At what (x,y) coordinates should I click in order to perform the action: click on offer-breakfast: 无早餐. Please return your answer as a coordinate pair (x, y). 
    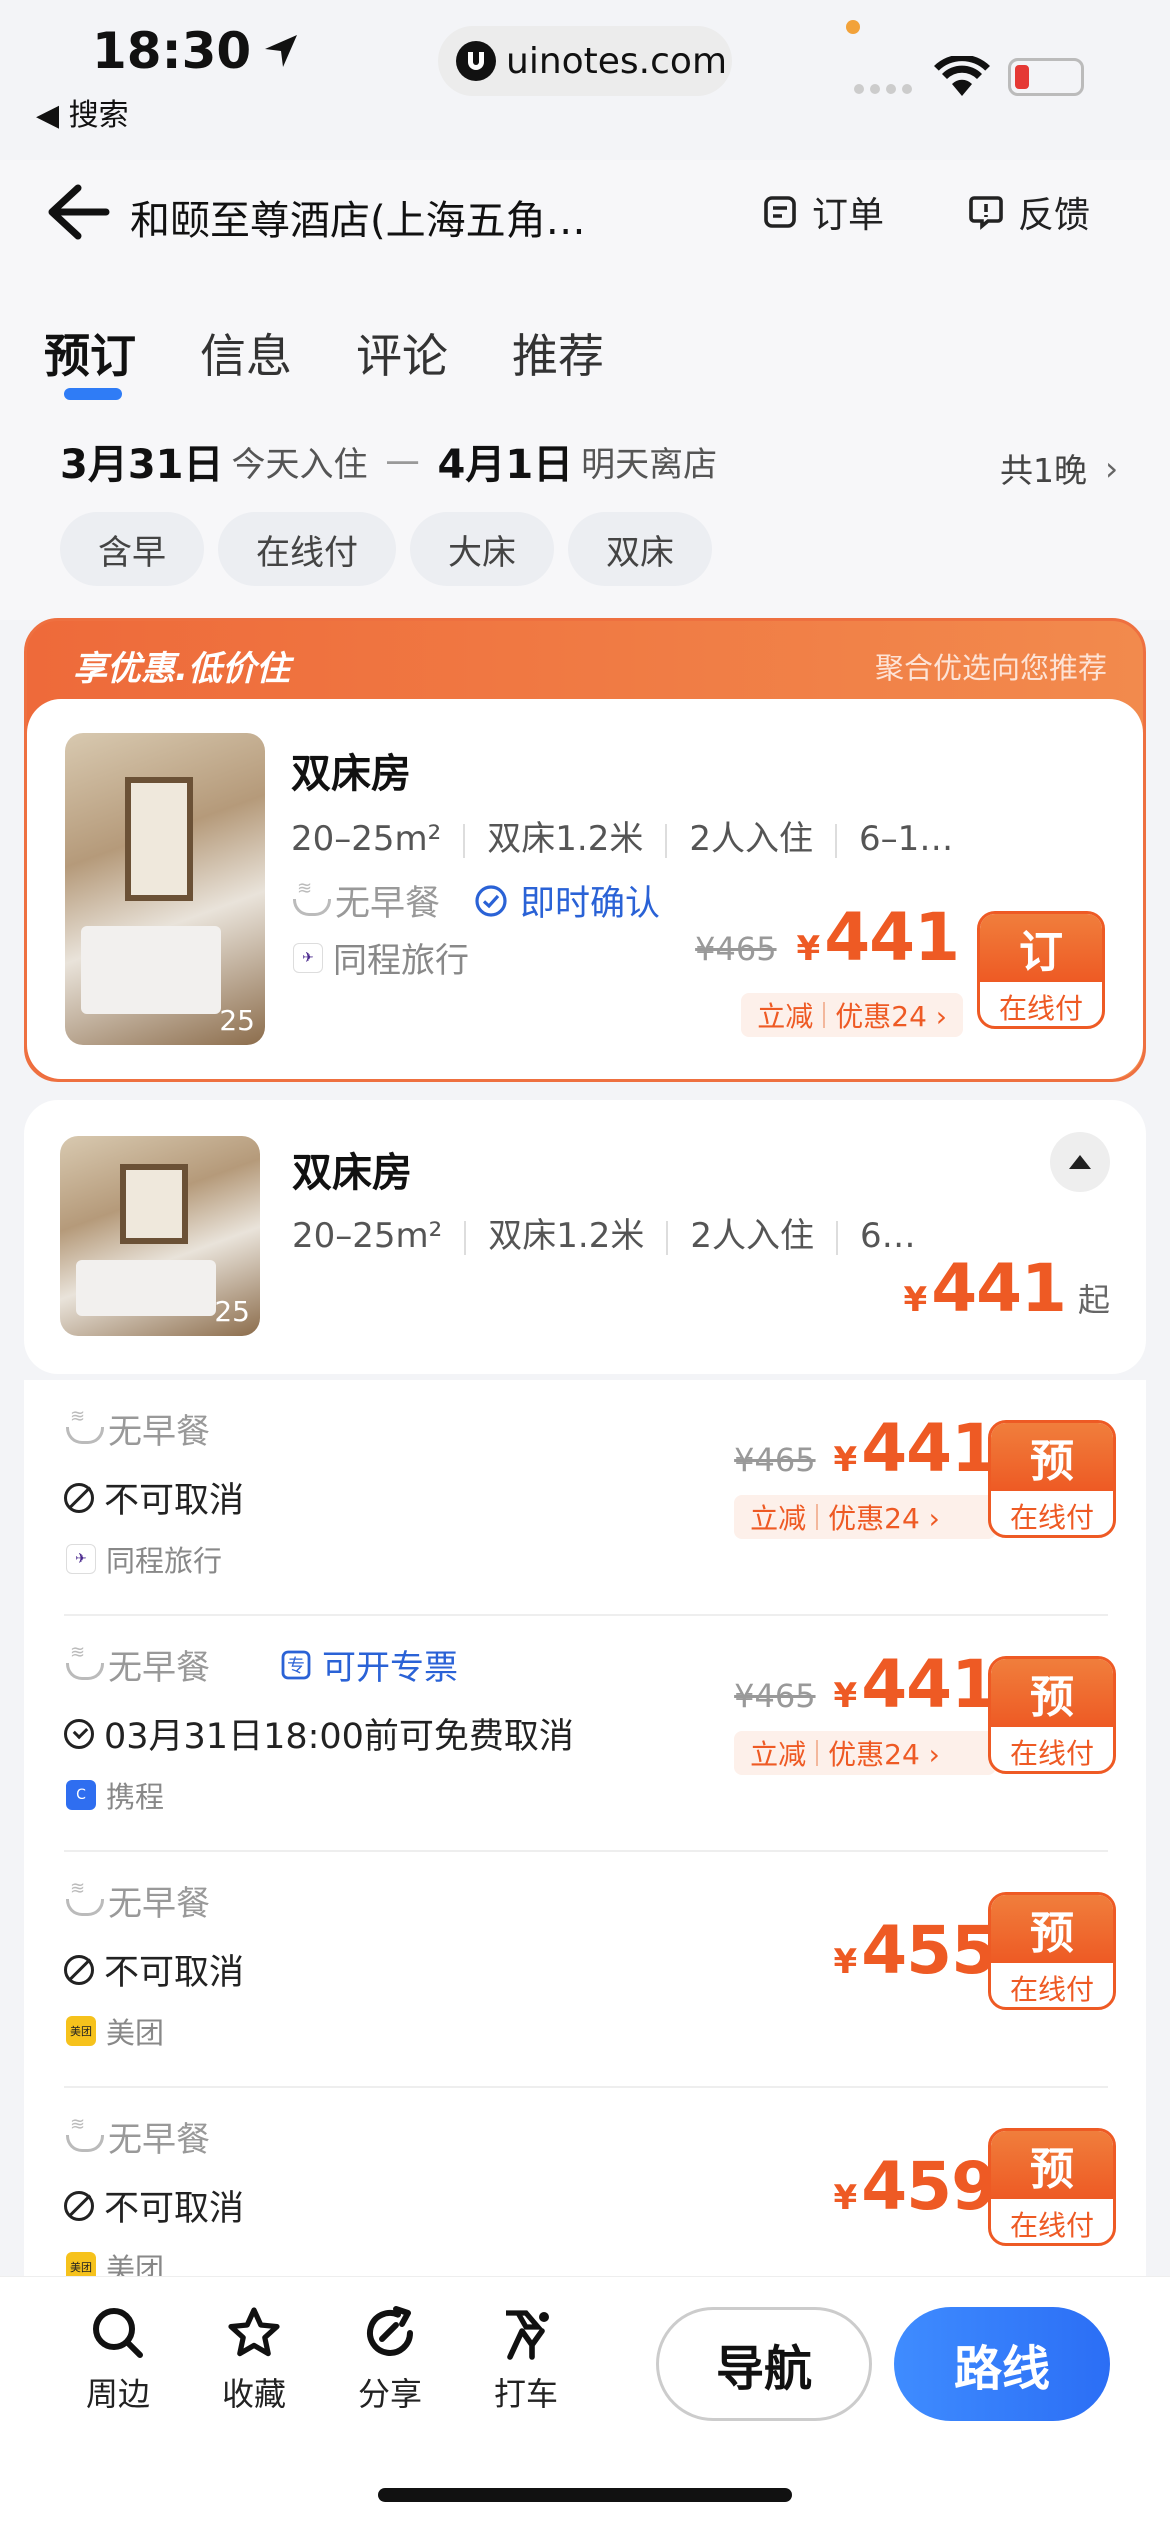
    Looking at the image, I should click on (138, 1428).